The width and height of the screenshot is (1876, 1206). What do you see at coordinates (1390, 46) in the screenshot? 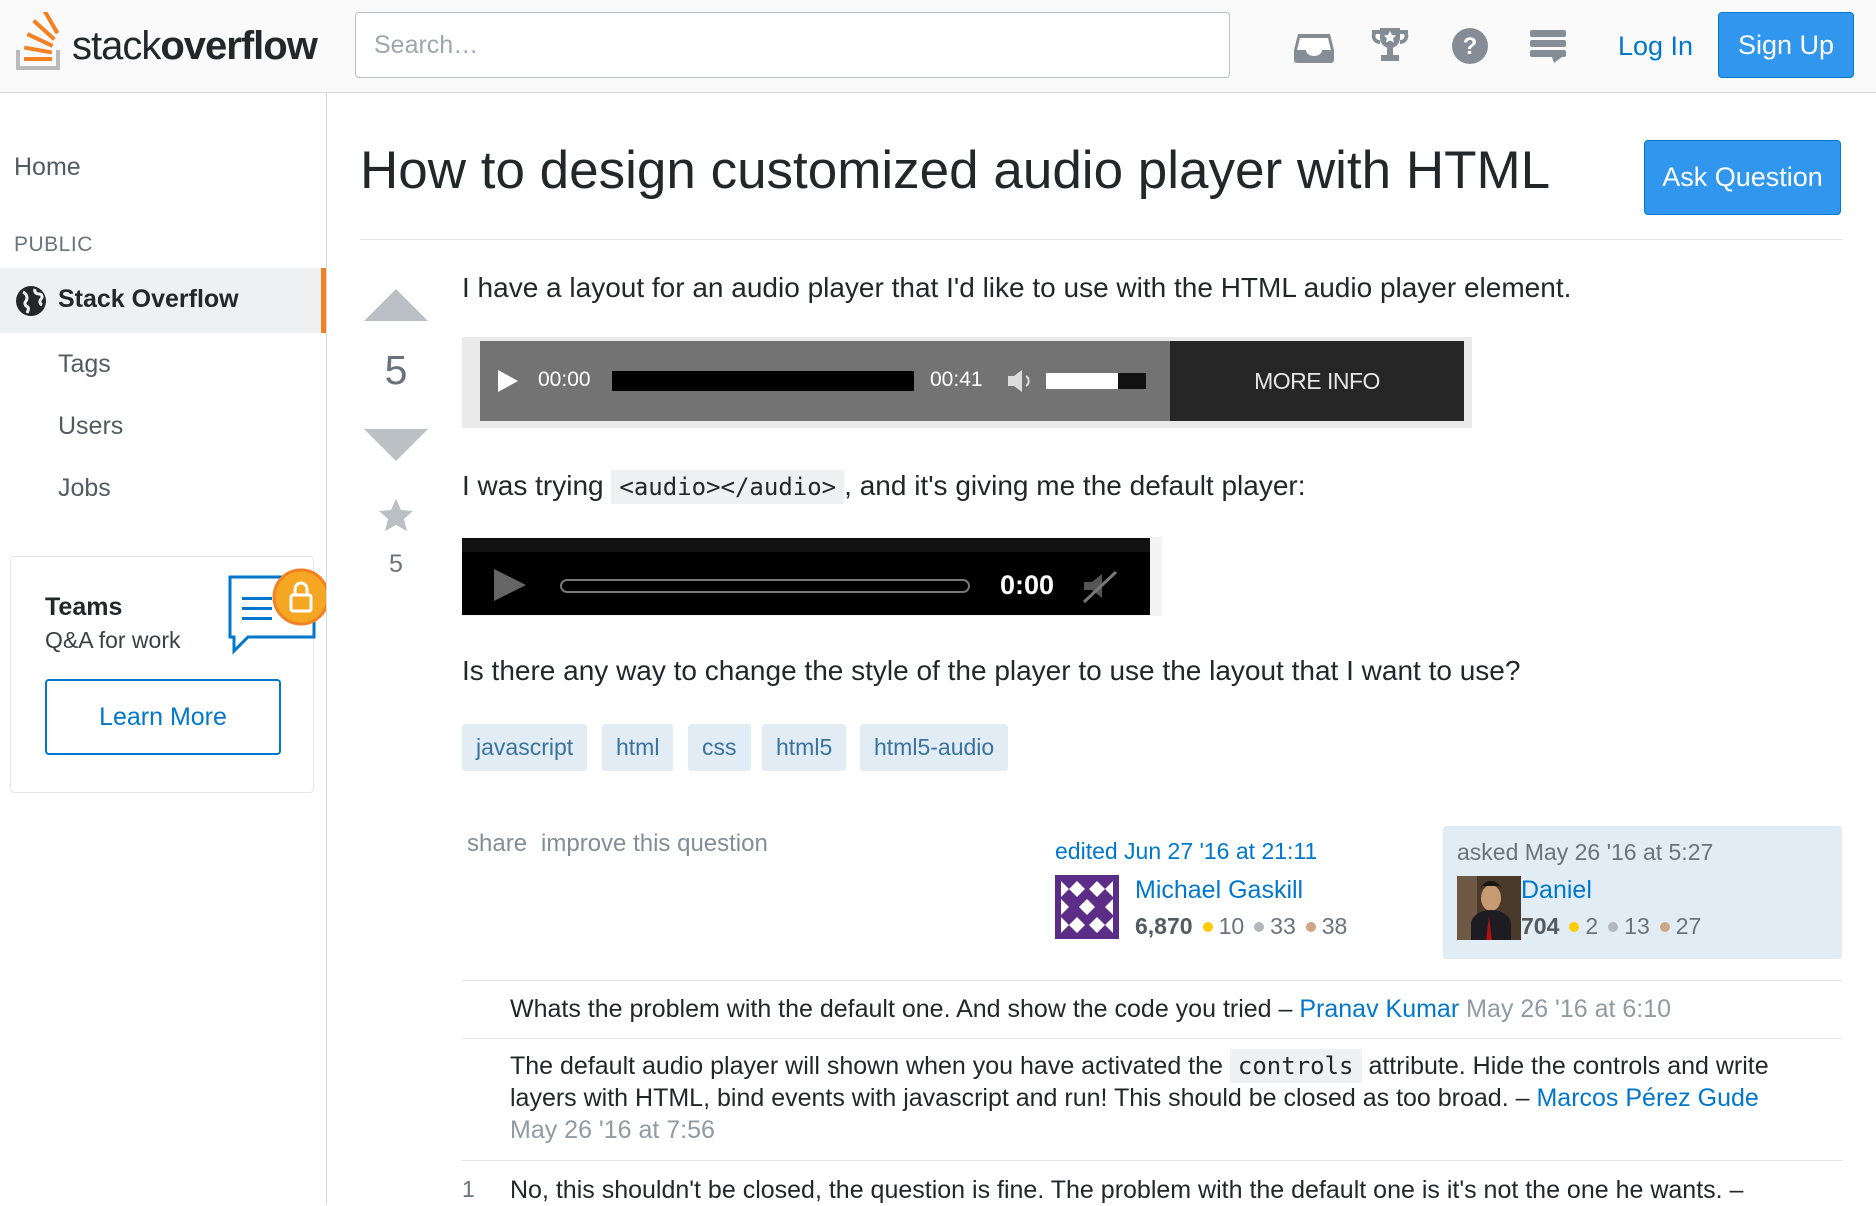
I see `trophy-icon` at bounding box center [1390, 46].